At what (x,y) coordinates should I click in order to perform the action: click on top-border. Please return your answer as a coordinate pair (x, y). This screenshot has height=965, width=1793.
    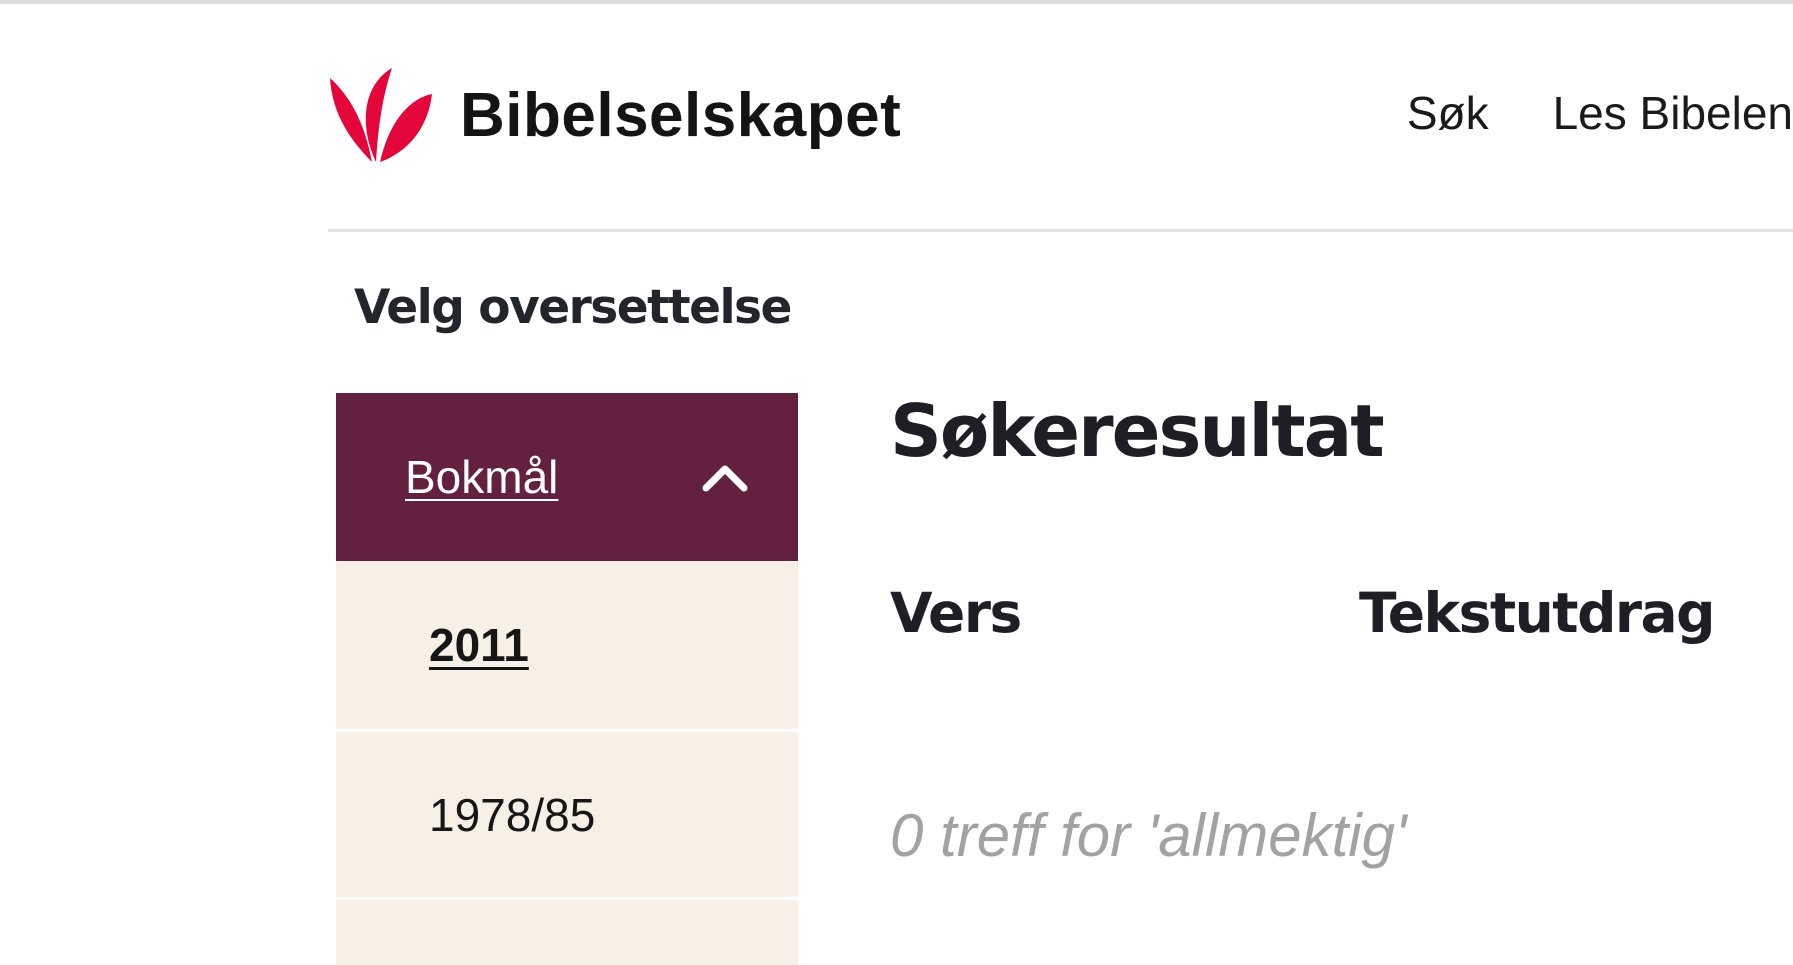
    Looking at the image, I should click on (896, 2).